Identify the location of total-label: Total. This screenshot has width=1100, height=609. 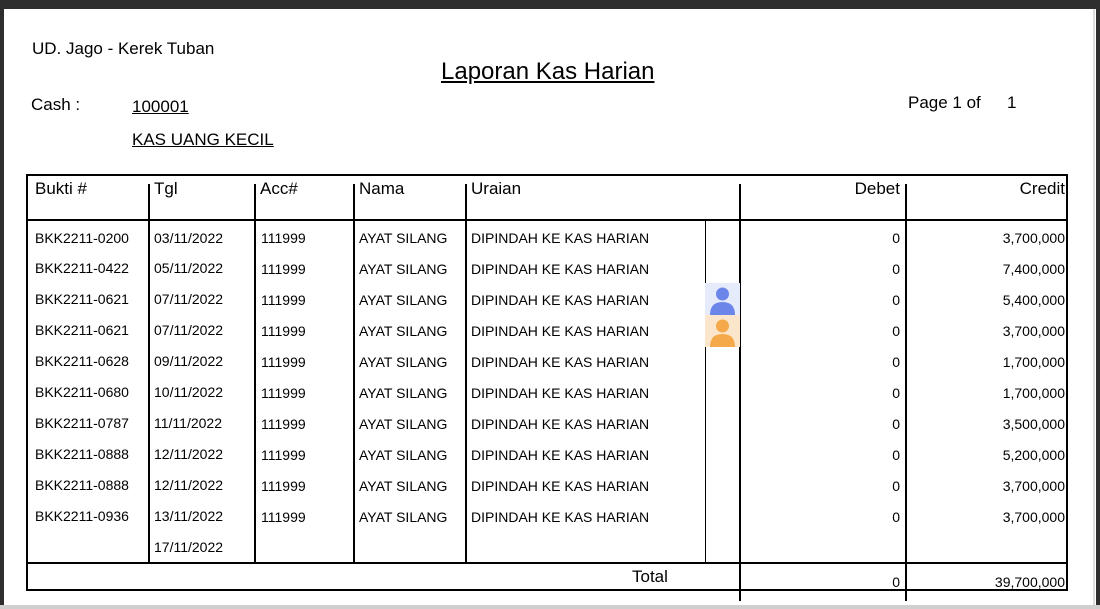
(650, 576).